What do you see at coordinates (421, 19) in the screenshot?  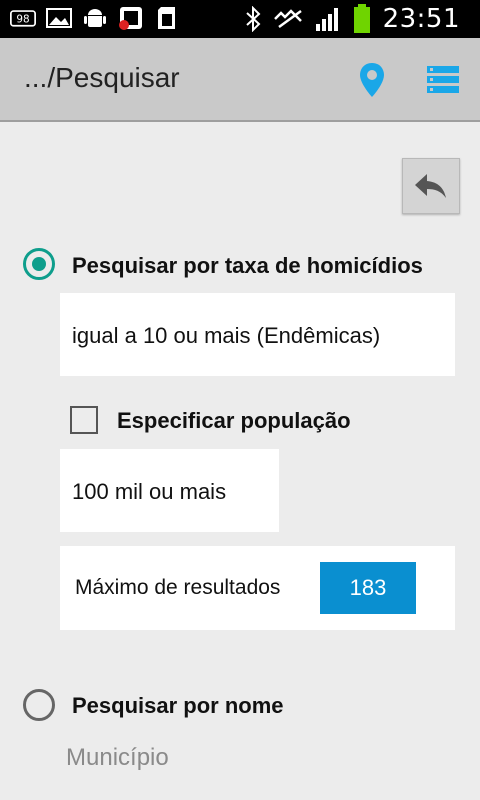 I see `clock: 23:51` at bounding box center [421, 19].